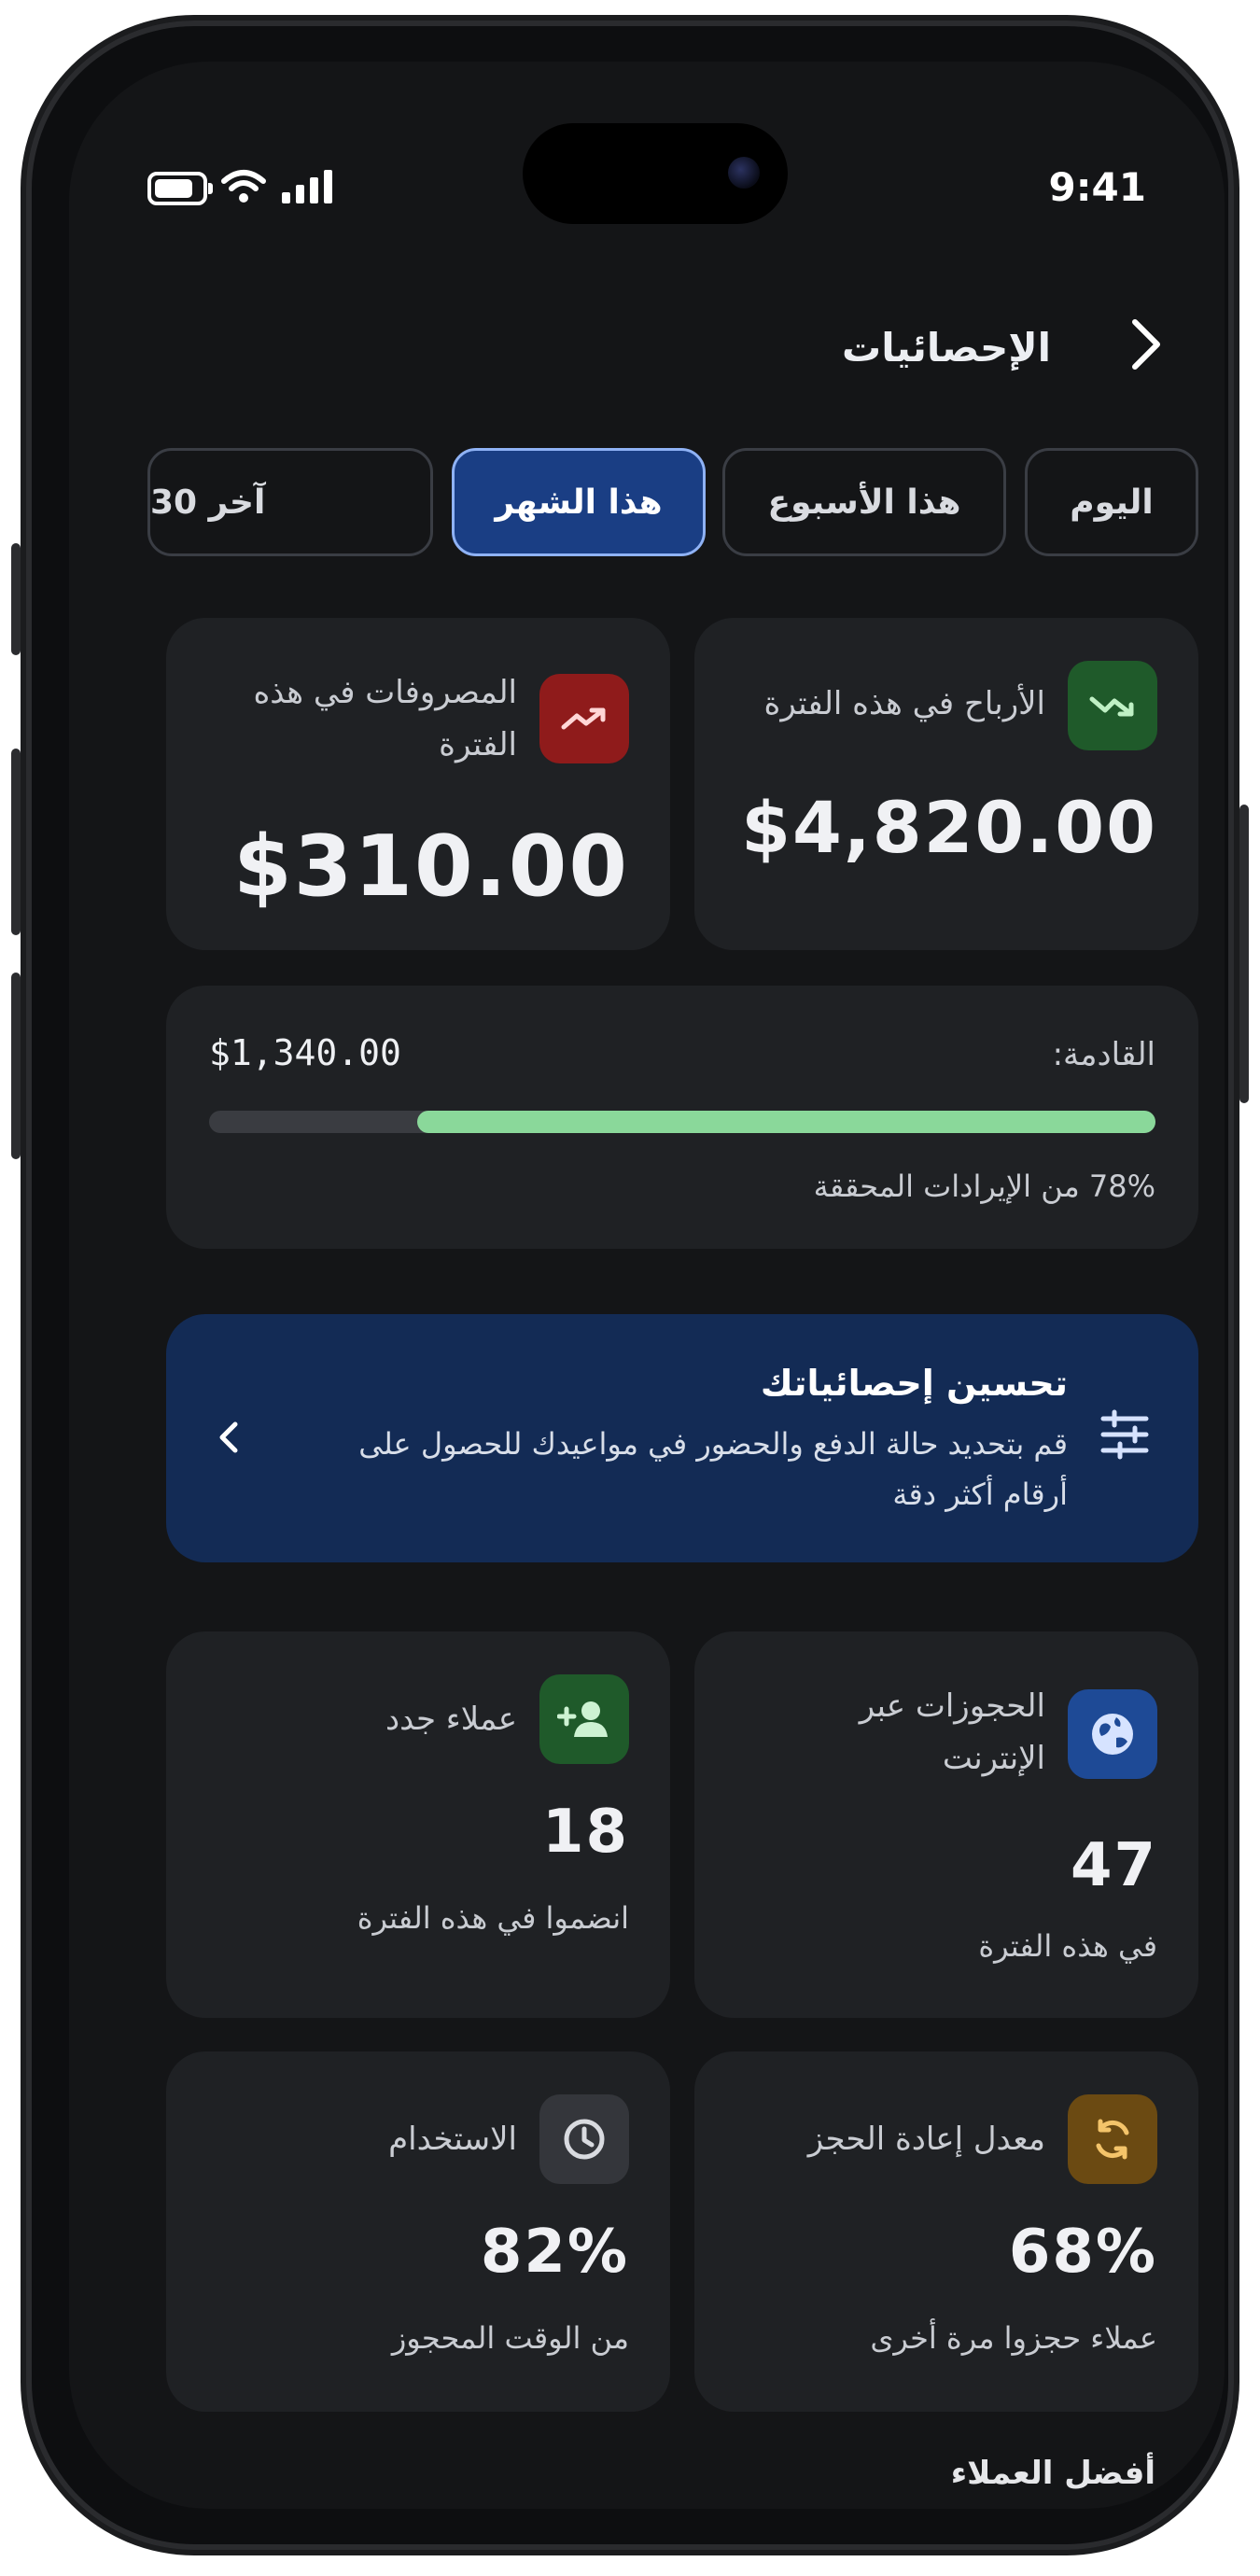  I want to click on page-title: الإحصائيات, so click(946, 348).